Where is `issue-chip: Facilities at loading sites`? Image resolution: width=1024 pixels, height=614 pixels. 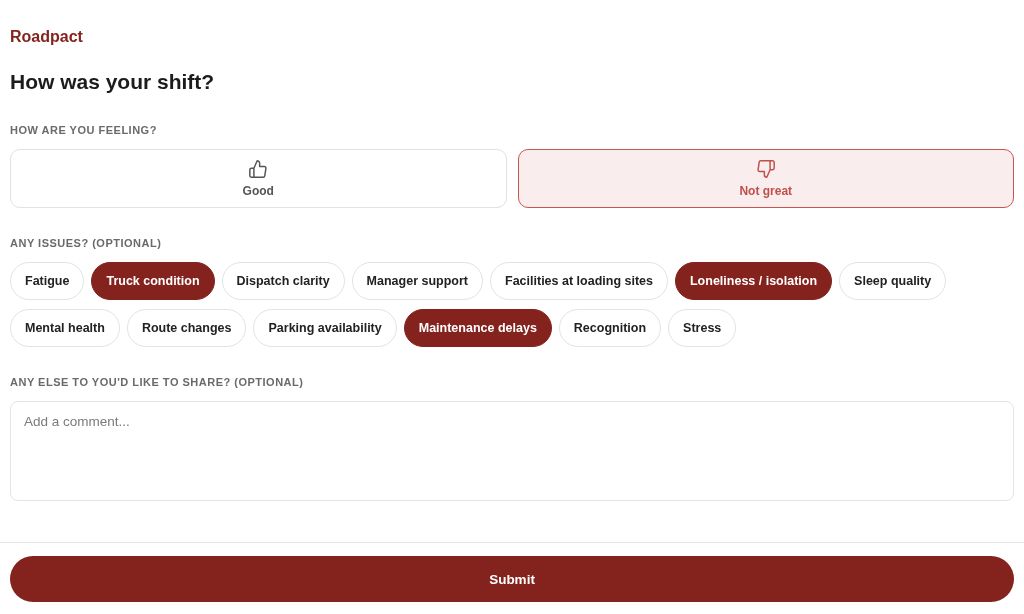
issue-chip: Facilities at loading sites is located at coordinates (579, 281).